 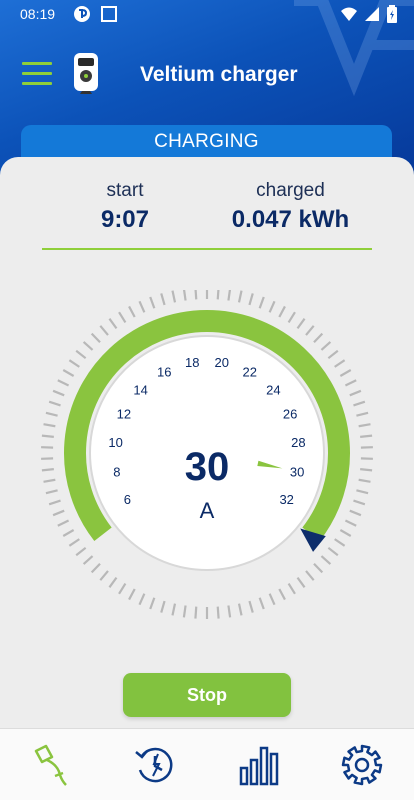 What do you see at coordinates (52, 764) in the screenshot?
I see `nav-charge` at bounding box center [52, 764].